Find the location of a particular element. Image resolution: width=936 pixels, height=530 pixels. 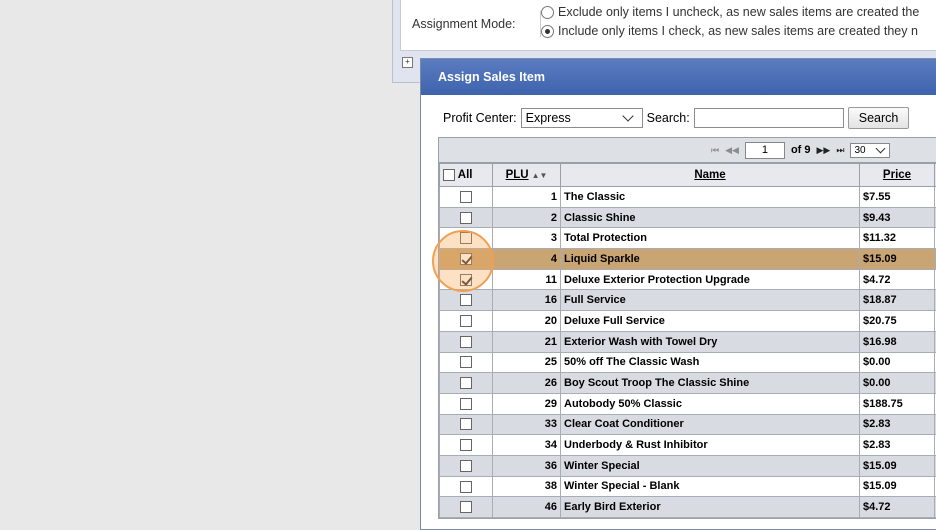

row-price: $11.32 is located at coordinates (897, 238).